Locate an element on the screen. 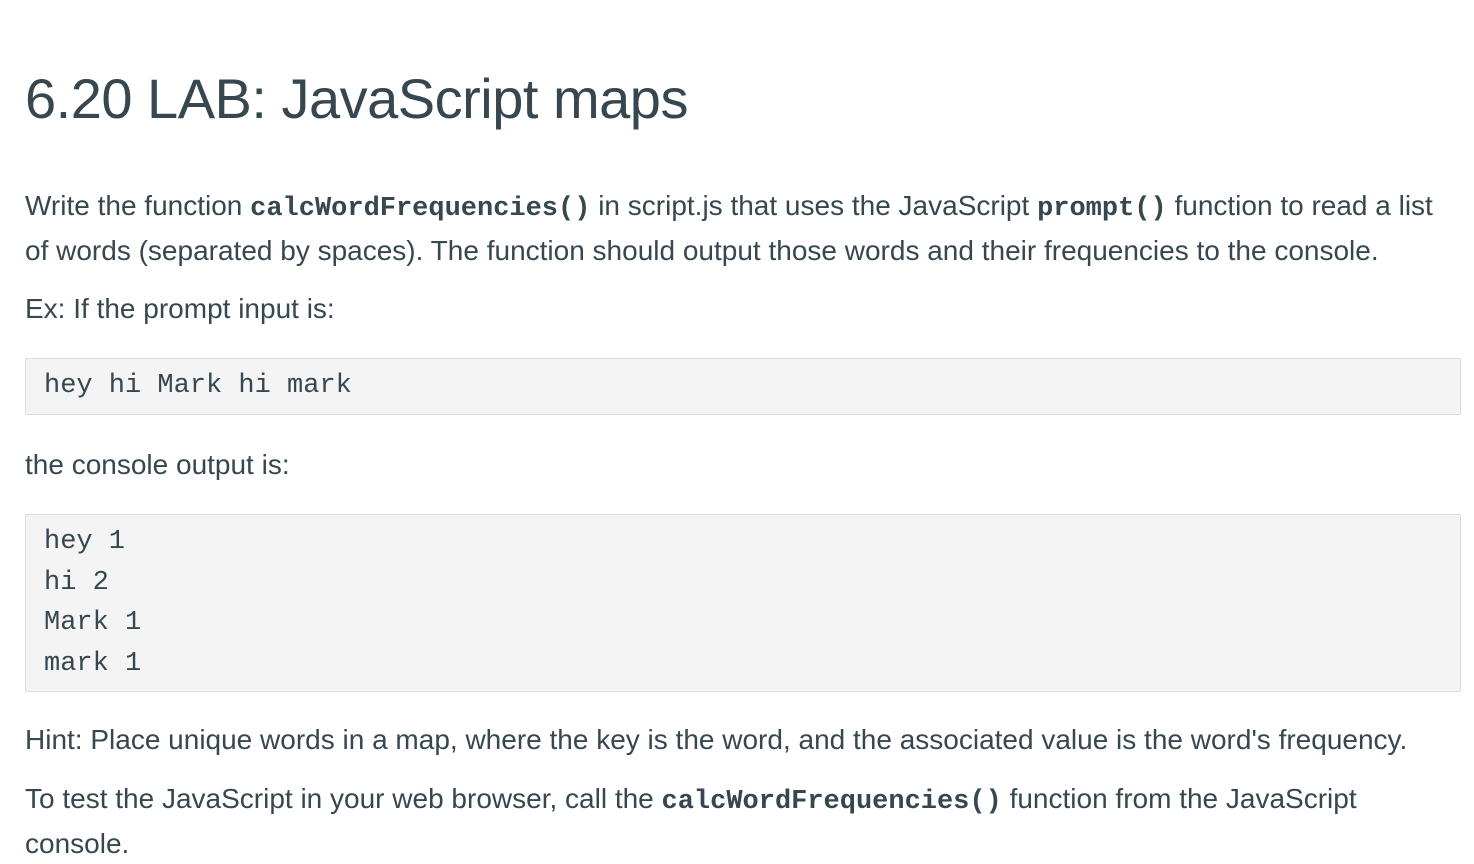 This screenshot has height=864, width=1474. input-example-line: hey hi Mark hi mark is located at coordinates (198, 386).